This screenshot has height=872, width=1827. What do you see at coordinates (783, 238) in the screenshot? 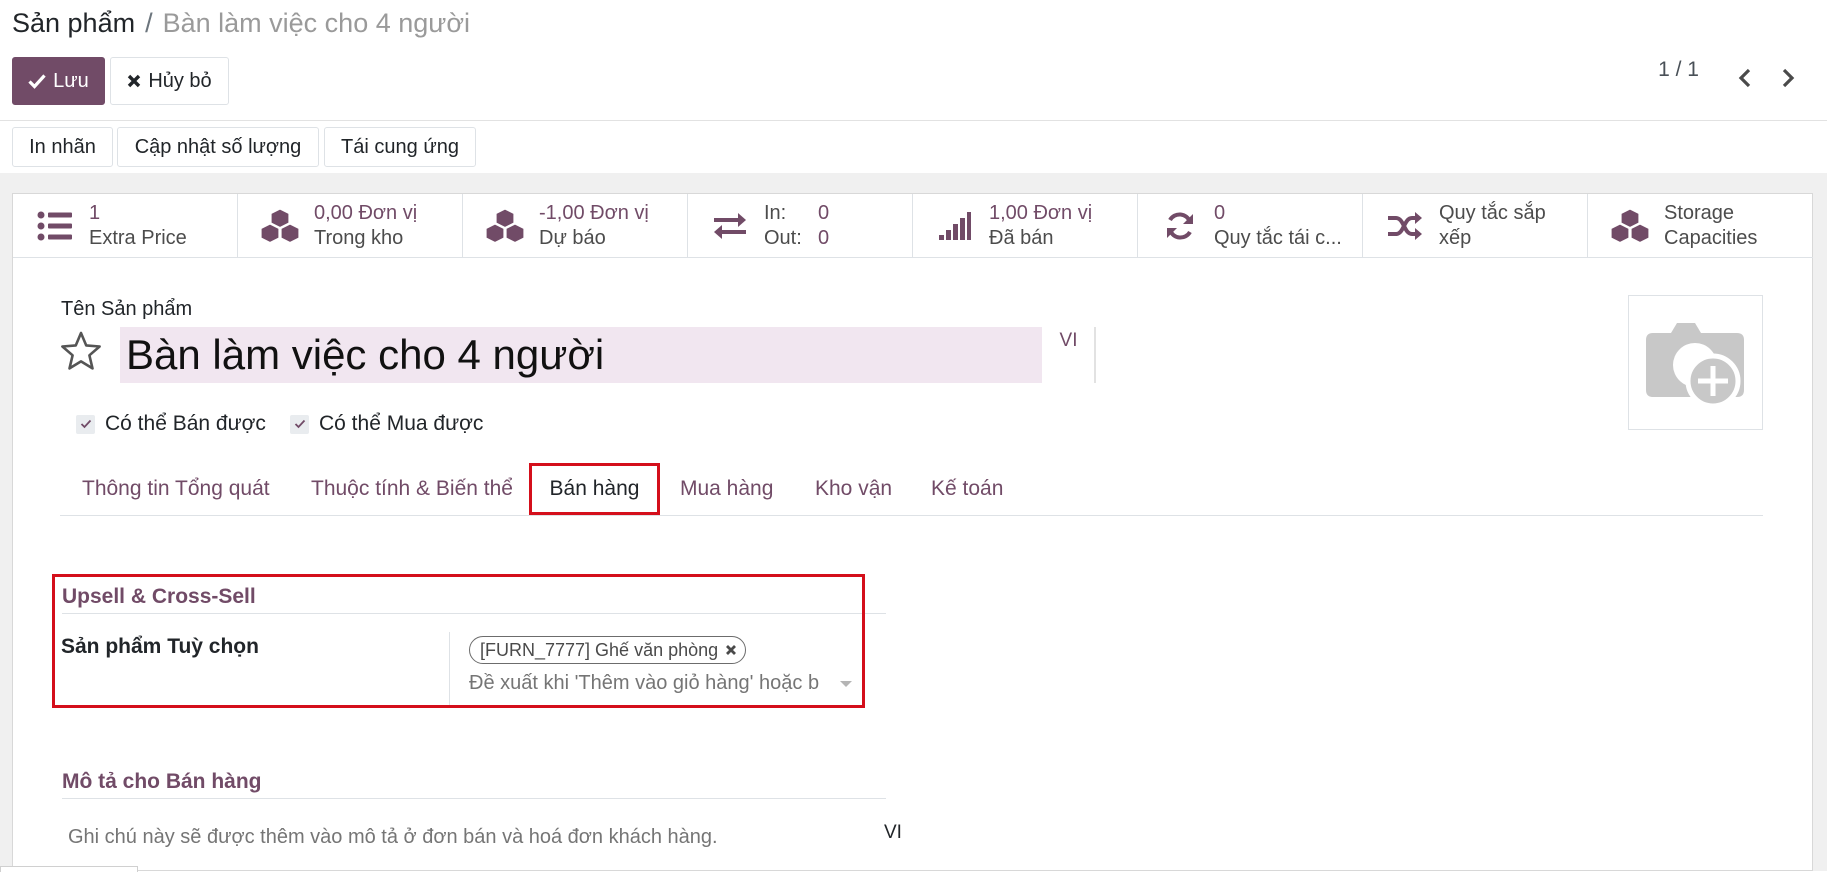
I see `out-label: Out:` at bounding box center [783, 238].